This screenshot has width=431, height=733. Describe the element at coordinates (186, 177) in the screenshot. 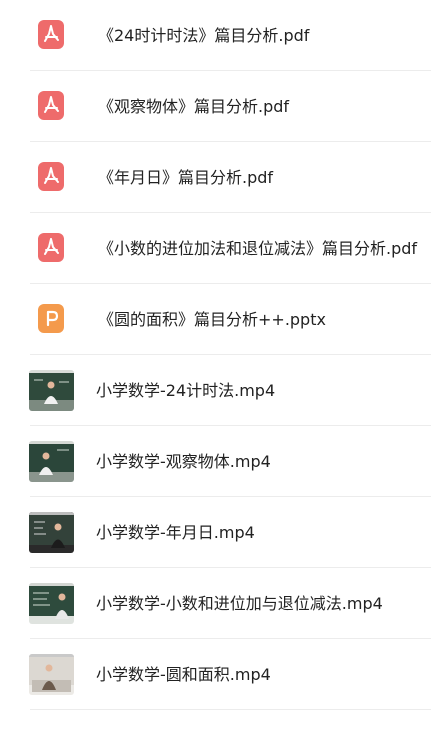

I see `file-name: 《年月日》篇目分析.pdf` at that location.